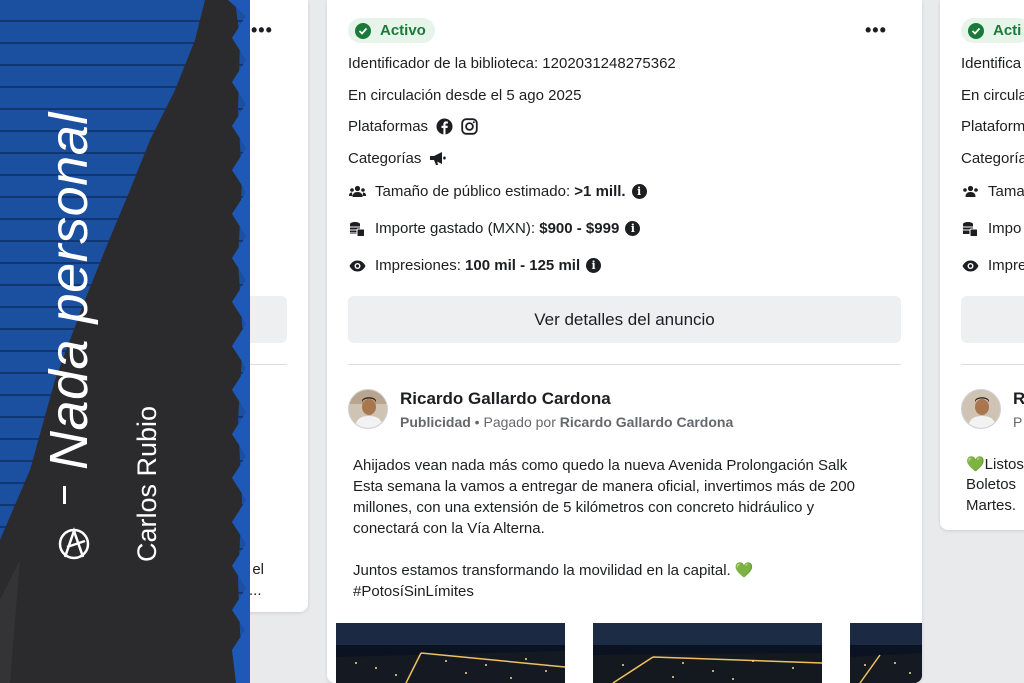 The image size is (1024, 683). What do you see at coordinates (624, 319) in the screenshot?
I see `ad-details-button: Ver detalles del anuncio` at bounding box center [624, 319].